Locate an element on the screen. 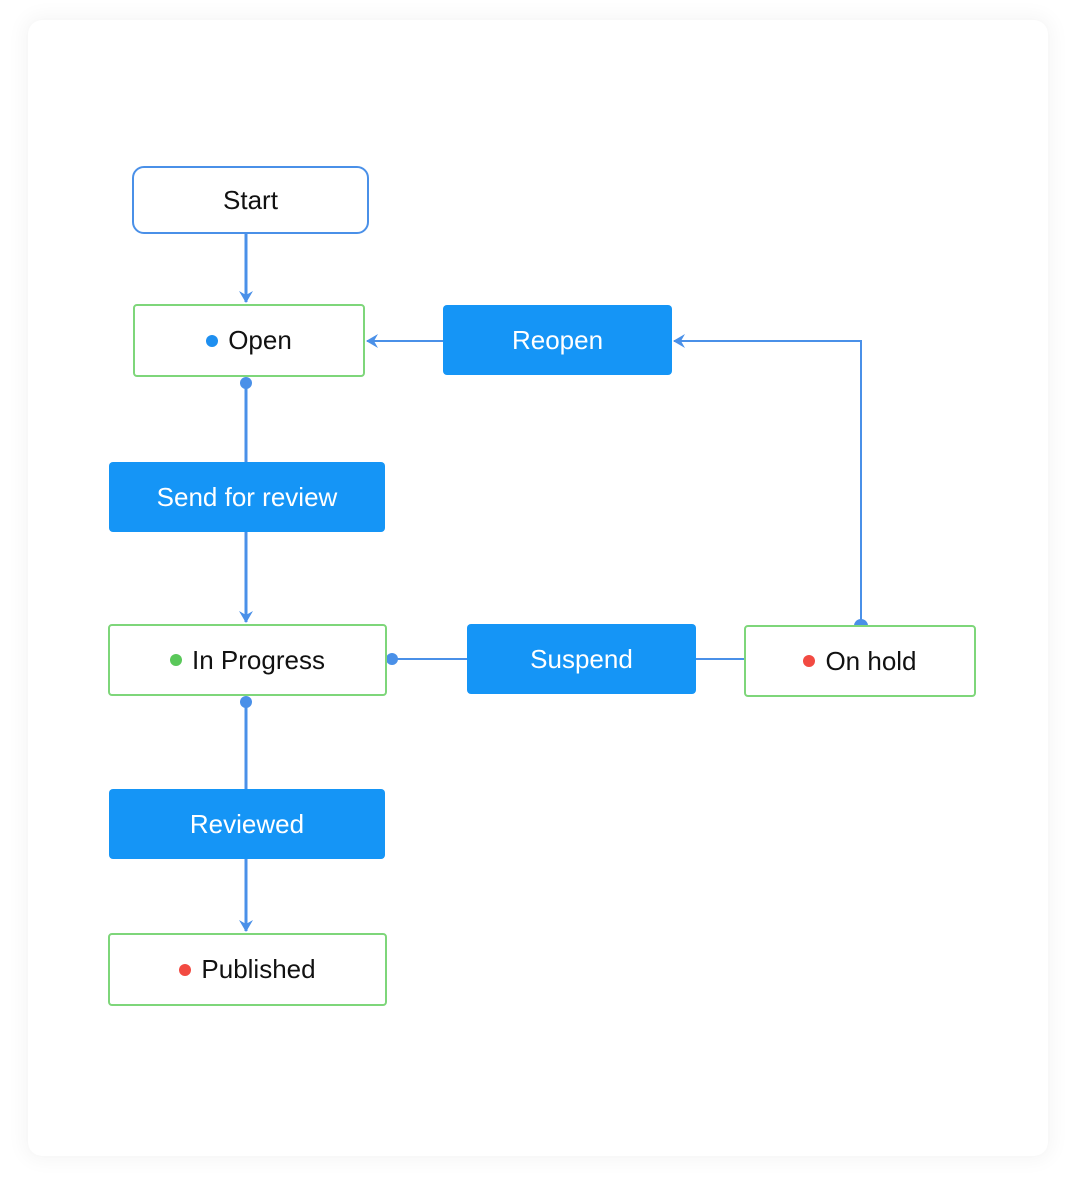  action-suspend-label: Suspend is located at coordinates (581, 658).